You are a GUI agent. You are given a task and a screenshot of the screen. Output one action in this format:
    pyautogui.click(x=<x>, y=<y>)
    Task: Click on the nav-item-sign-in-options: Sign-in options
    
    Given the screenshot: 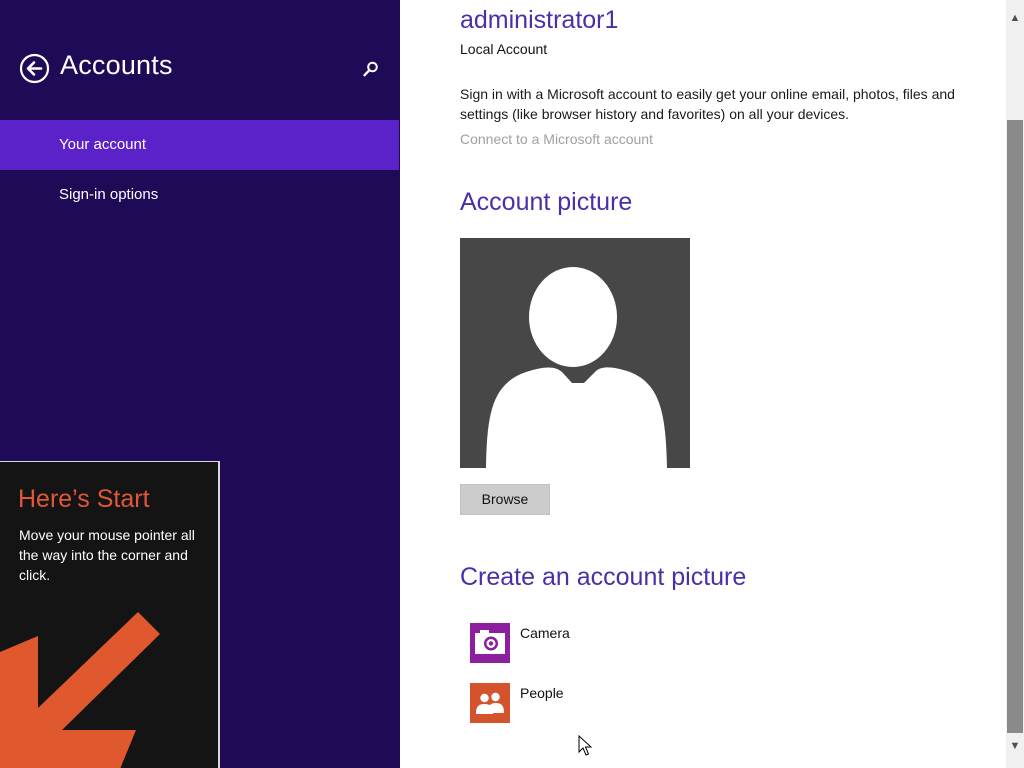 What is the action you would take?
    pyautogui.click(x=199, y=195)
    